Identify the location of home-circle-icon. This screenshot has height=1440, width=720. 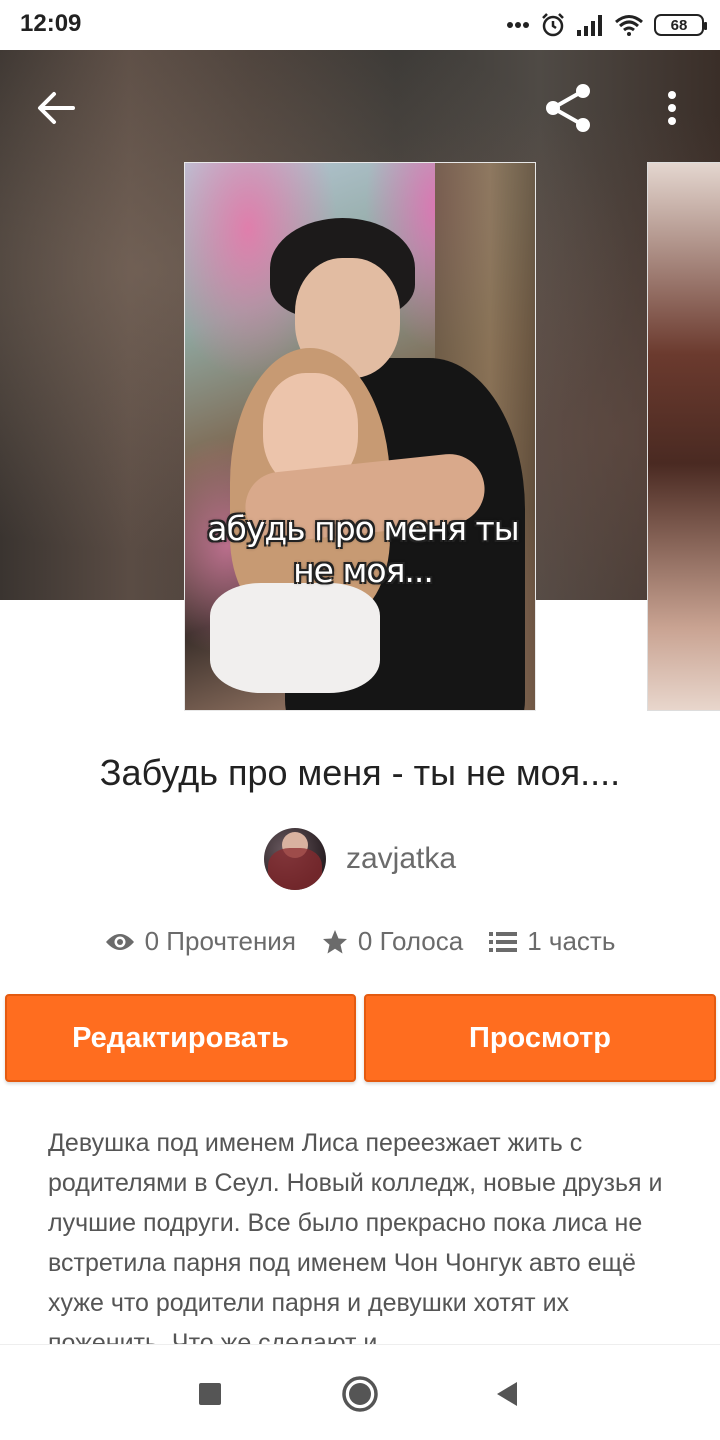
(360, 1394).